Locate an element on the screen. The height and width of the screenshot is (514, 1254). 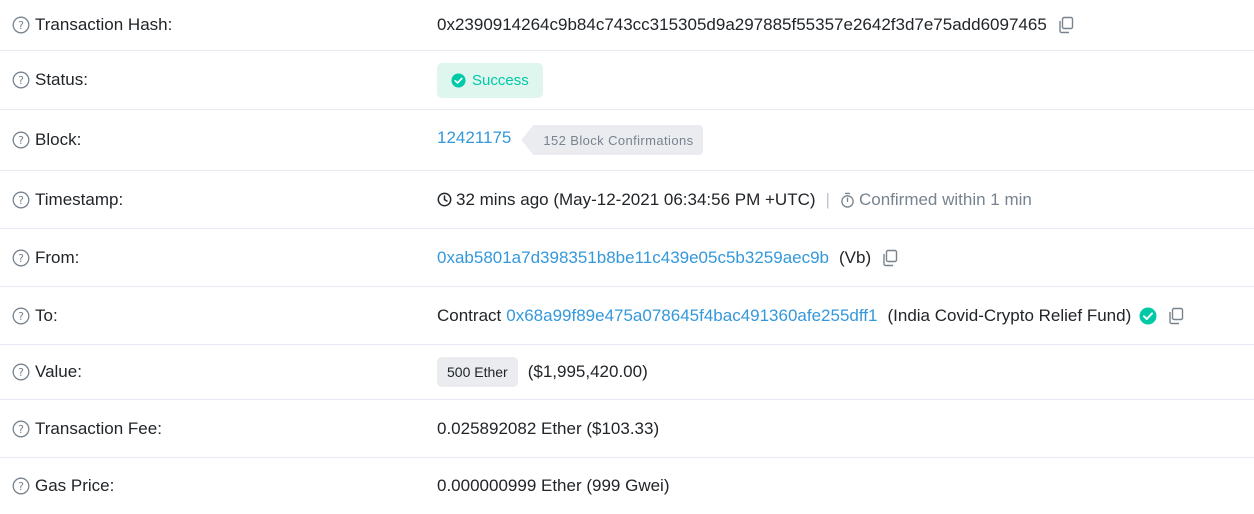
usd-value-text: ($1,995,420.00) is located at coordinates (587, 371).